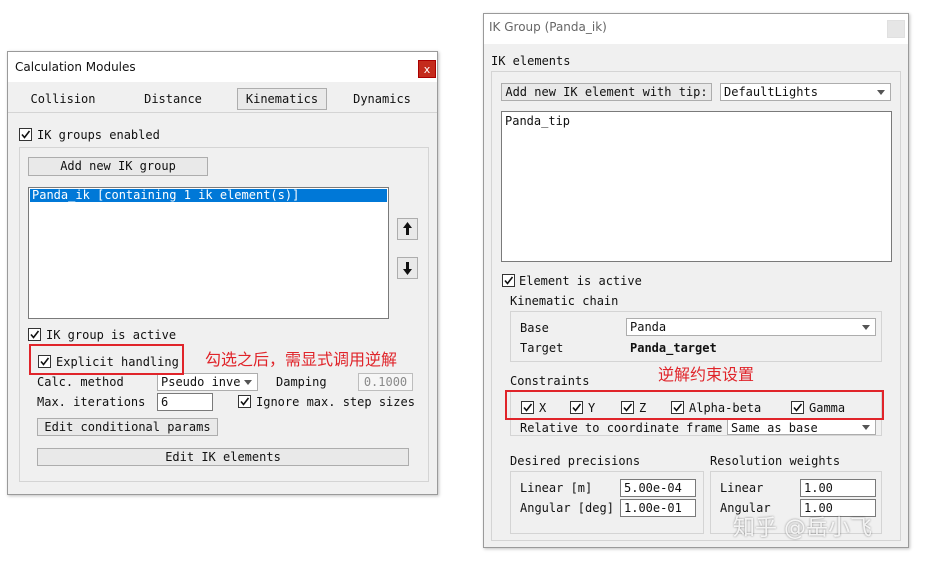 The height and width of the screenshot is (564, 930). Describe the element at coordinates (531, 61) in the screenshot. I see `ik-elements-heading: IK elements` at that location.